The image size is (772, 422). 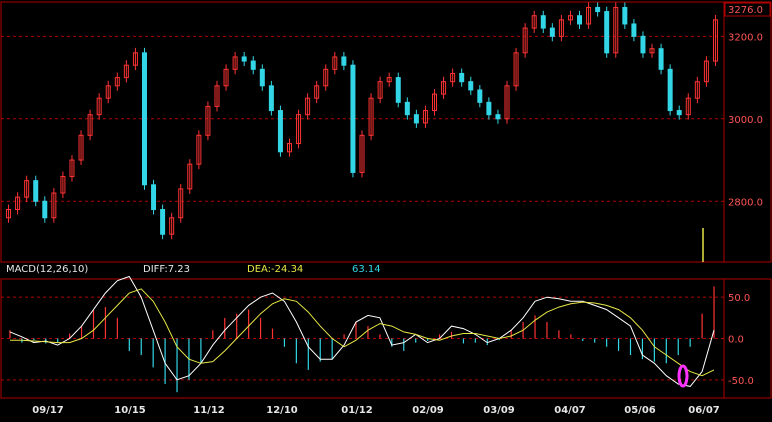 I want to click on x-tick-label: 03/09, so click(x=499, y=410).